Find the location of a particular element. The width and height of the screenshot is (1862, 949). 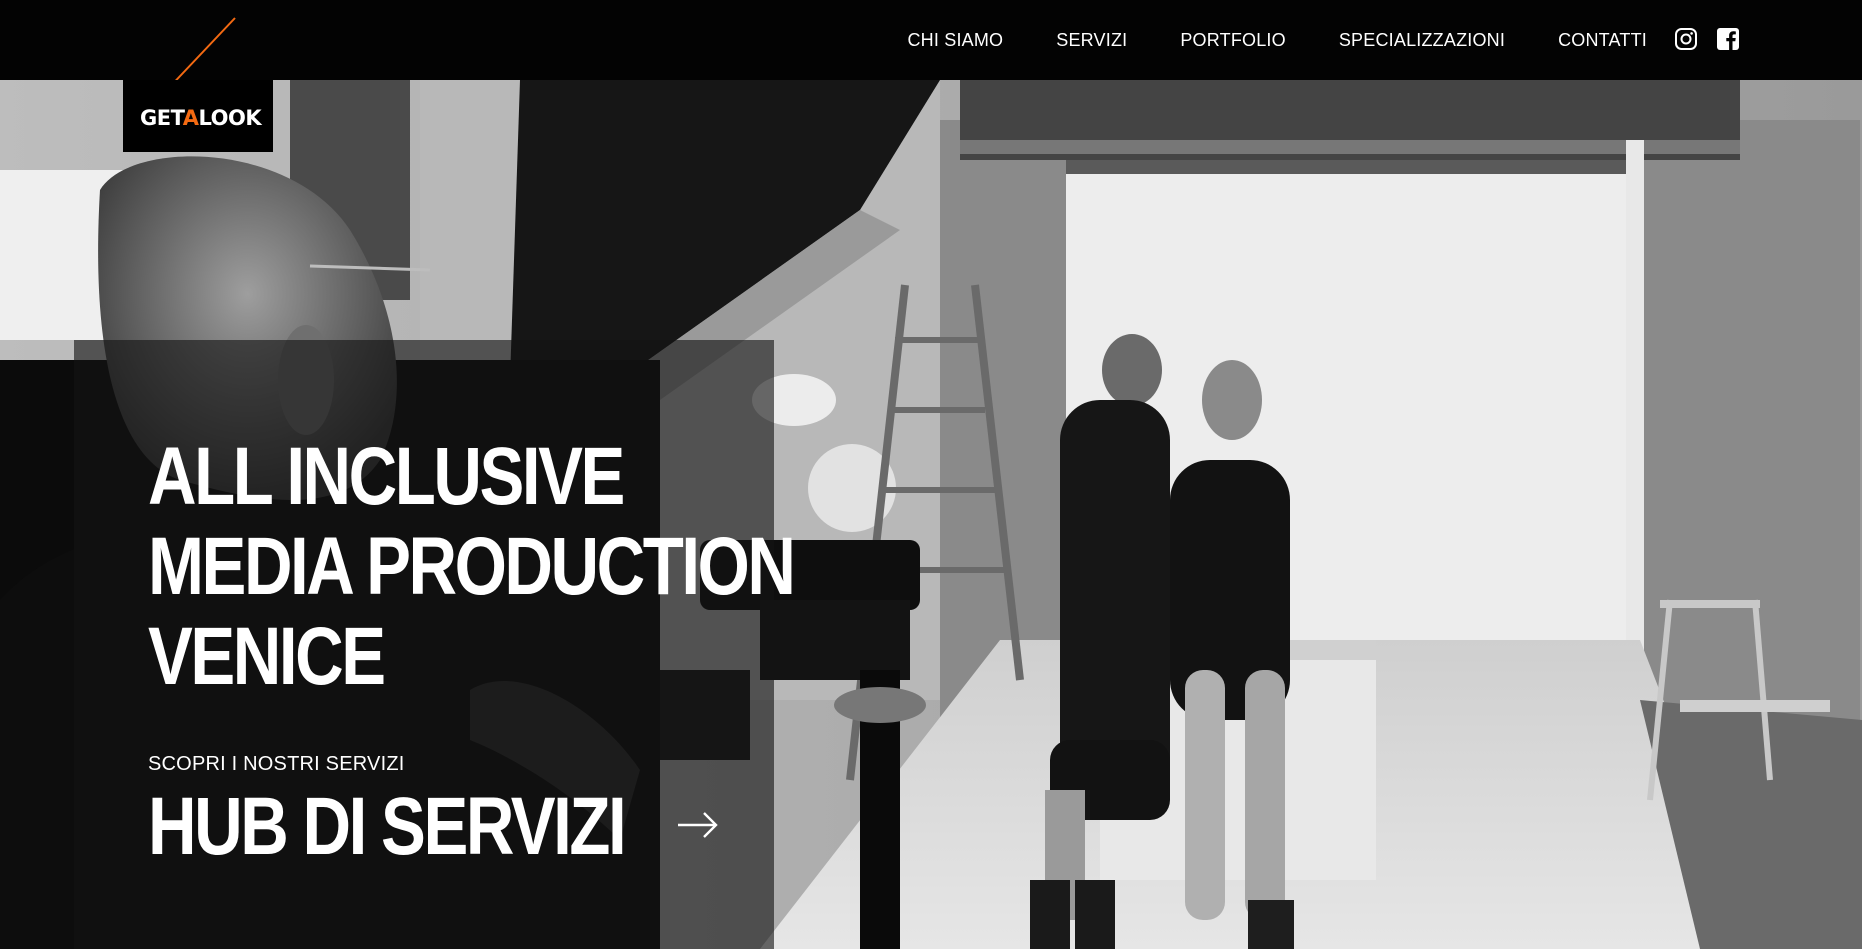

instagram-icon is located at coordinates (1686, 39).